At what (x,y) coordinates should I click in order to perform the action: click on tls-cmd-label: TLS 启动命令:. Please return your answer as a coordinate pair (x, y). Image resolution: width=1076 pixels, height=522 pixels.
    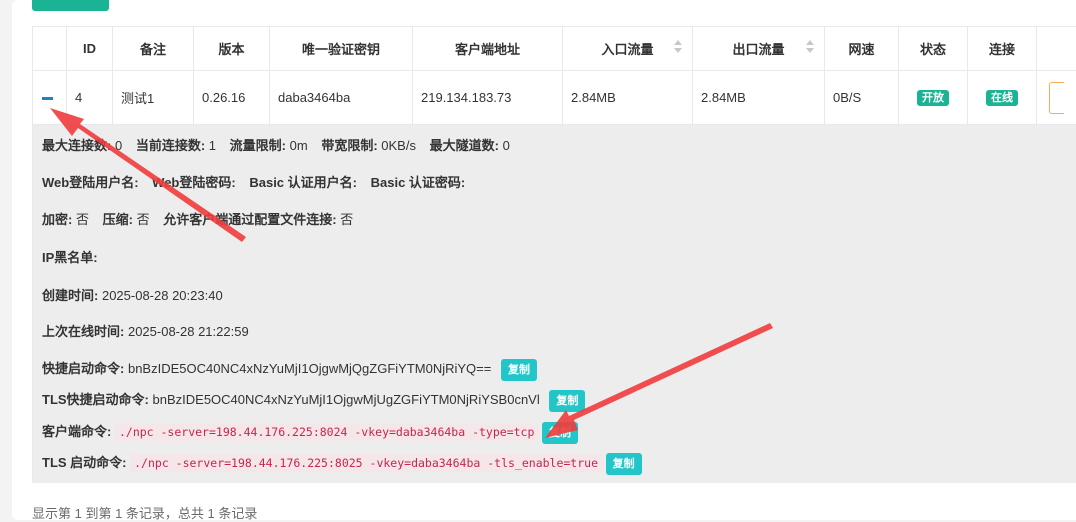
    Looking at the image, I should click on (84, 462).